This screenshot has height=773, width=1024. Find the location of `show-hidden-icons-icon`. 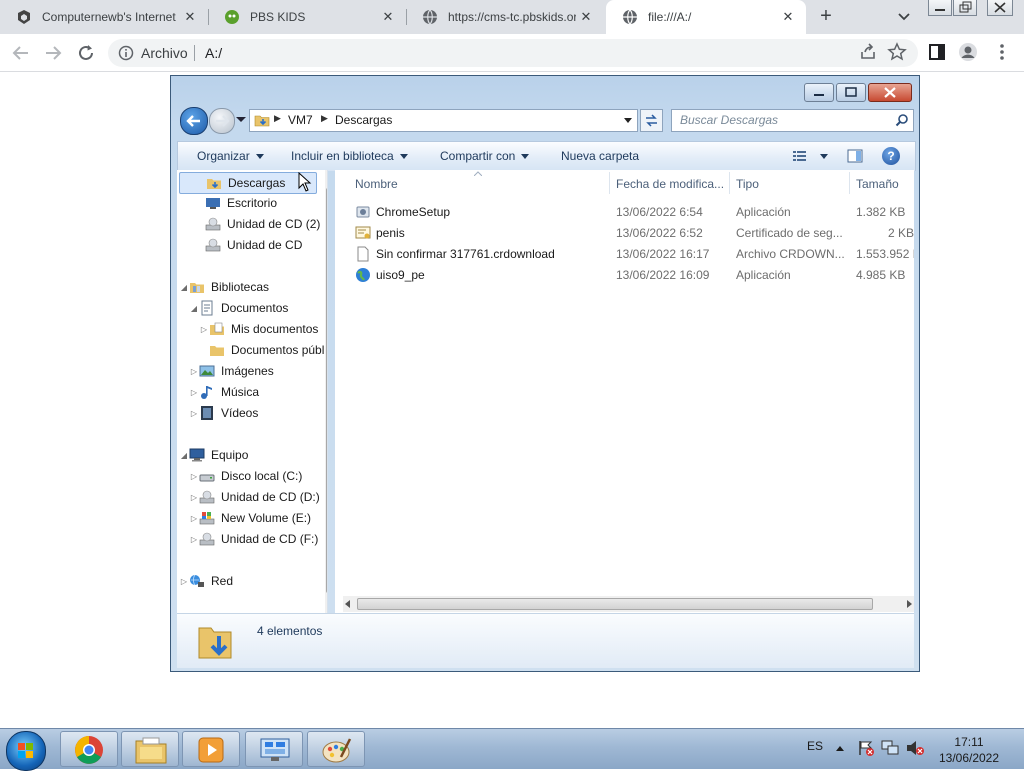

show-hidden-icons-icon is located at coordinates (840, 748).